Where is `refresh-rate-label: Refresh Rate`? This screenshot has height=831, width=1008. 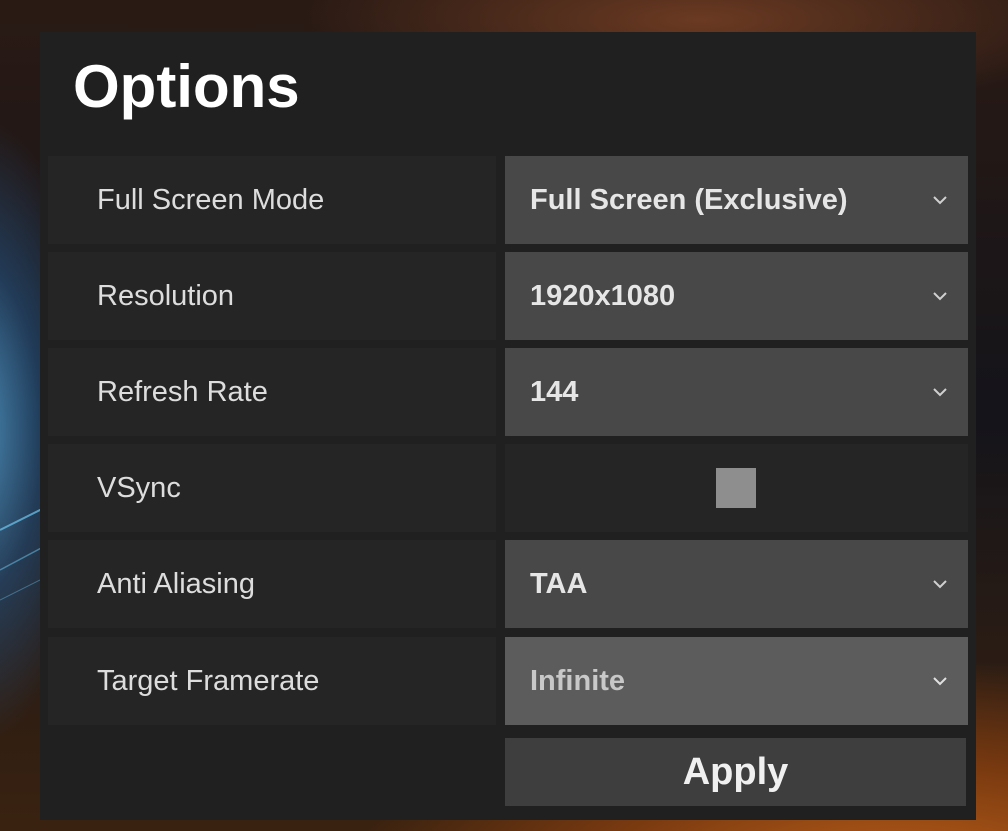 refresh-rate-label: Refresh Rate is located at coordinates (272, 392).